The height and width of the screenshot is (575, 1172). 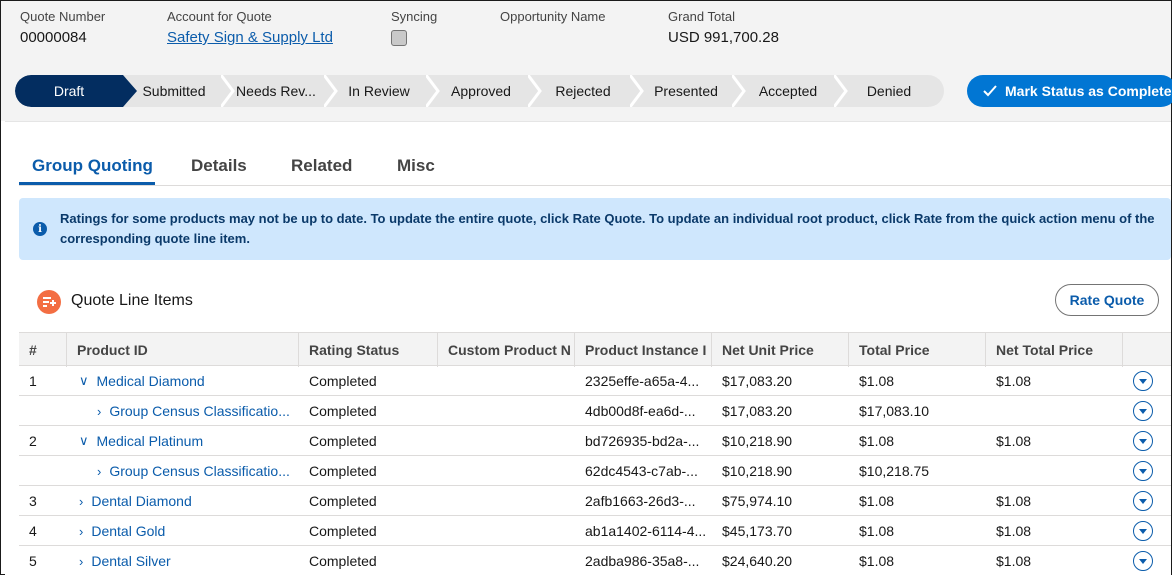 I want to click on path-stage-presented: Presented, so click(x=686, y=91).